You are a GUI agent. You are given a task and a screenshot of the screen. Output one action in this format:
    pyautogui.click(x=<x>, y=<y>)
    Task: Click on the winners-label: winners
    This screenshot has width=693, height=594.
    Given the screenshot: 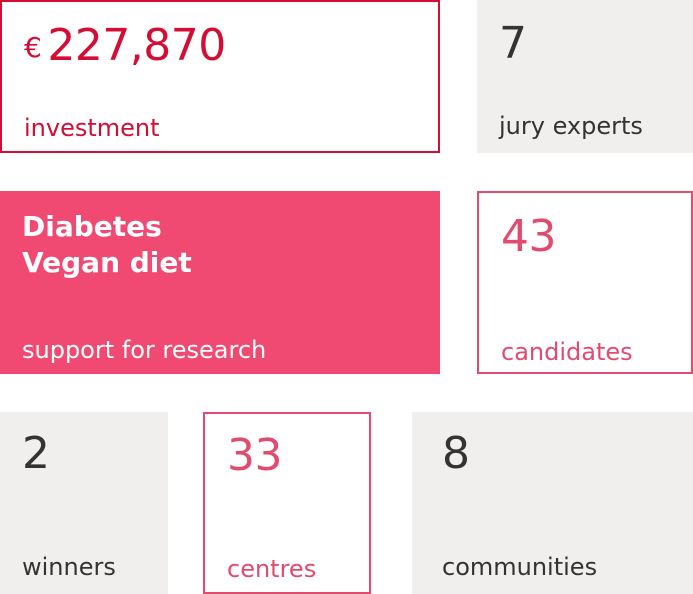 What is the action you would take?
    pyautogui.click(x=69, y=567)
    